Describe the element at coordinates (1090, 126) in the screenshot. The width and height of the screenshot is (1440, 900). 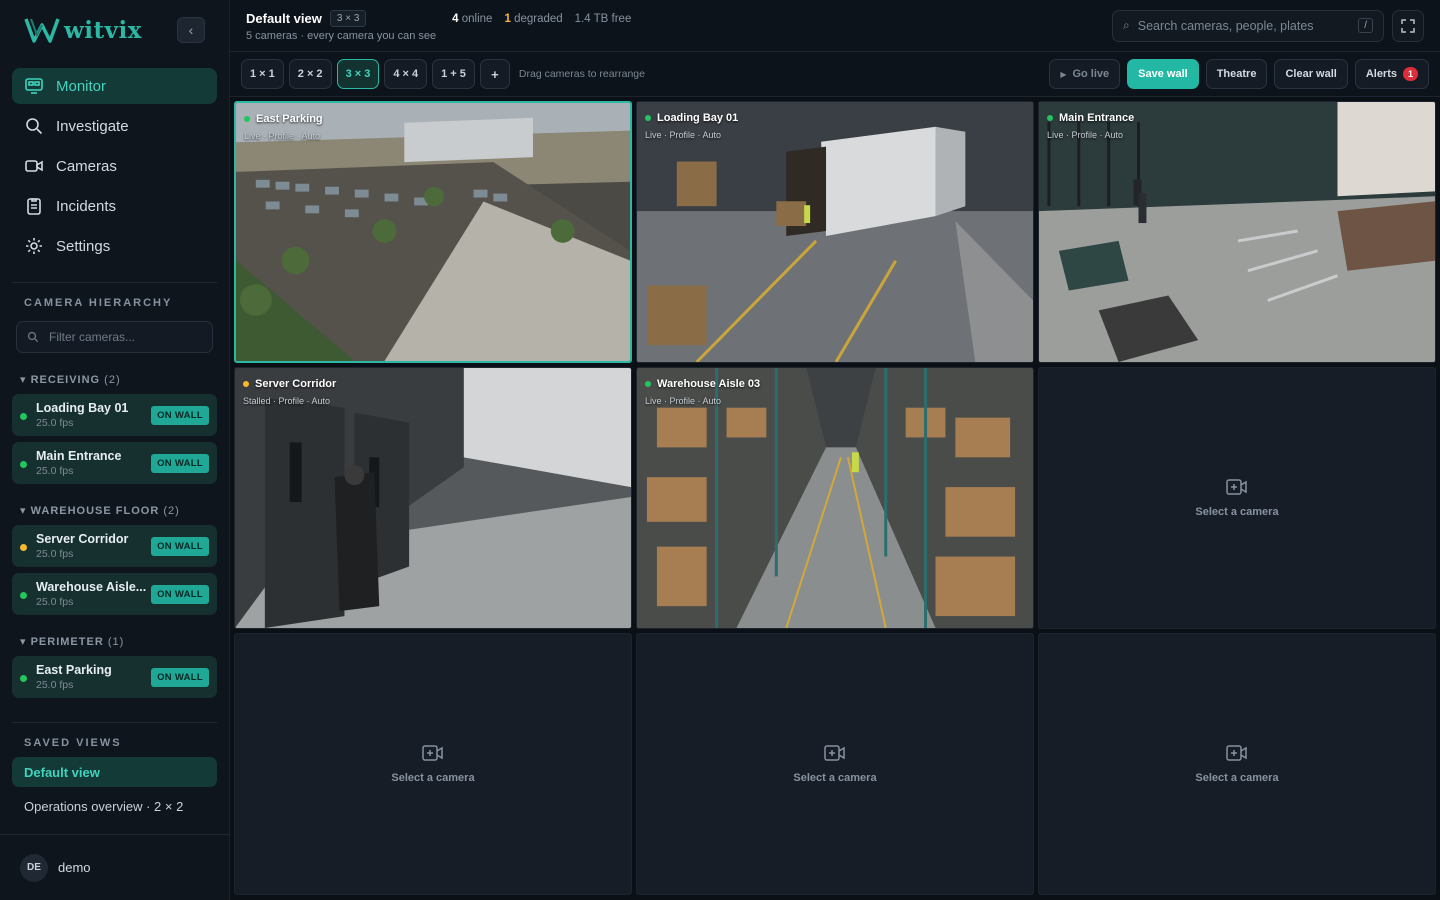
I see `tile-label: Main Entrance Live · Profile · Auto` at that location.